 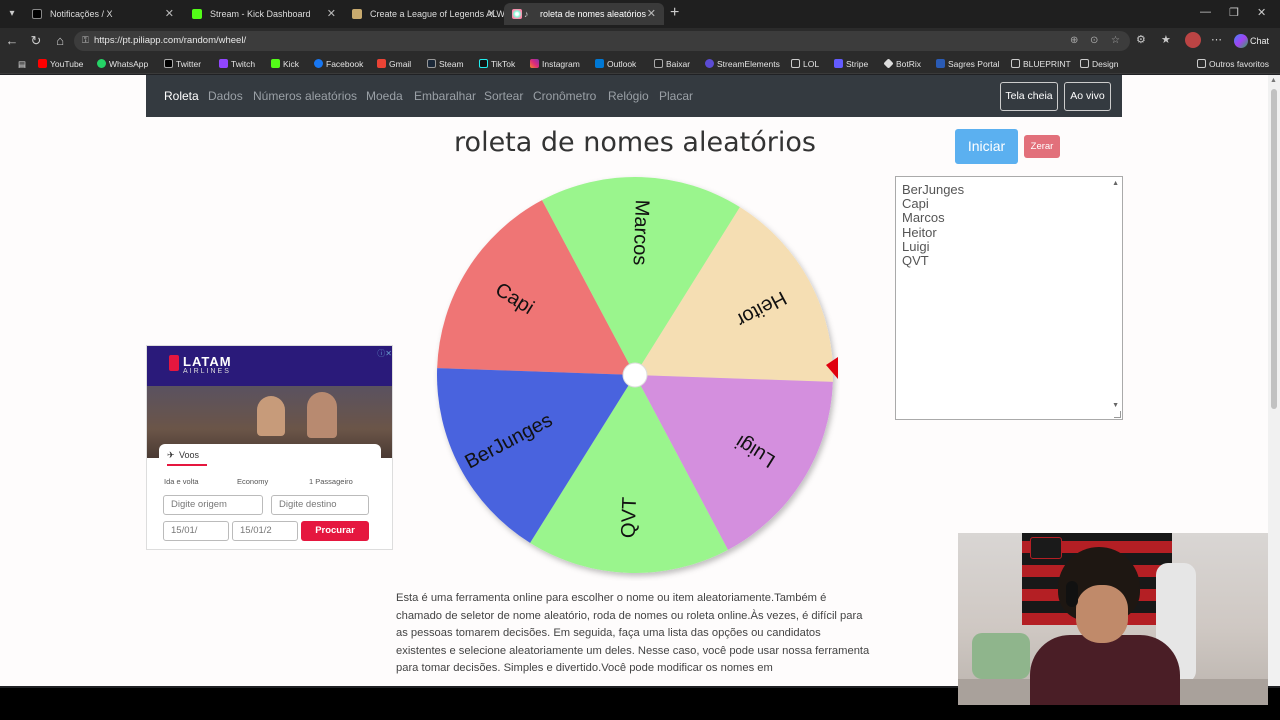 I want to click on scroll-down-icon: ▼, so click(x=1115, y=405).